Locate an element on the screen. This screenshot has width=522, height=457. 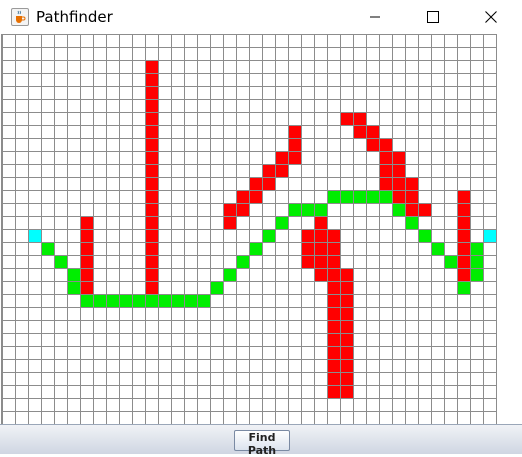
find-path-button: Find Path is located at coordinates (262, 443).